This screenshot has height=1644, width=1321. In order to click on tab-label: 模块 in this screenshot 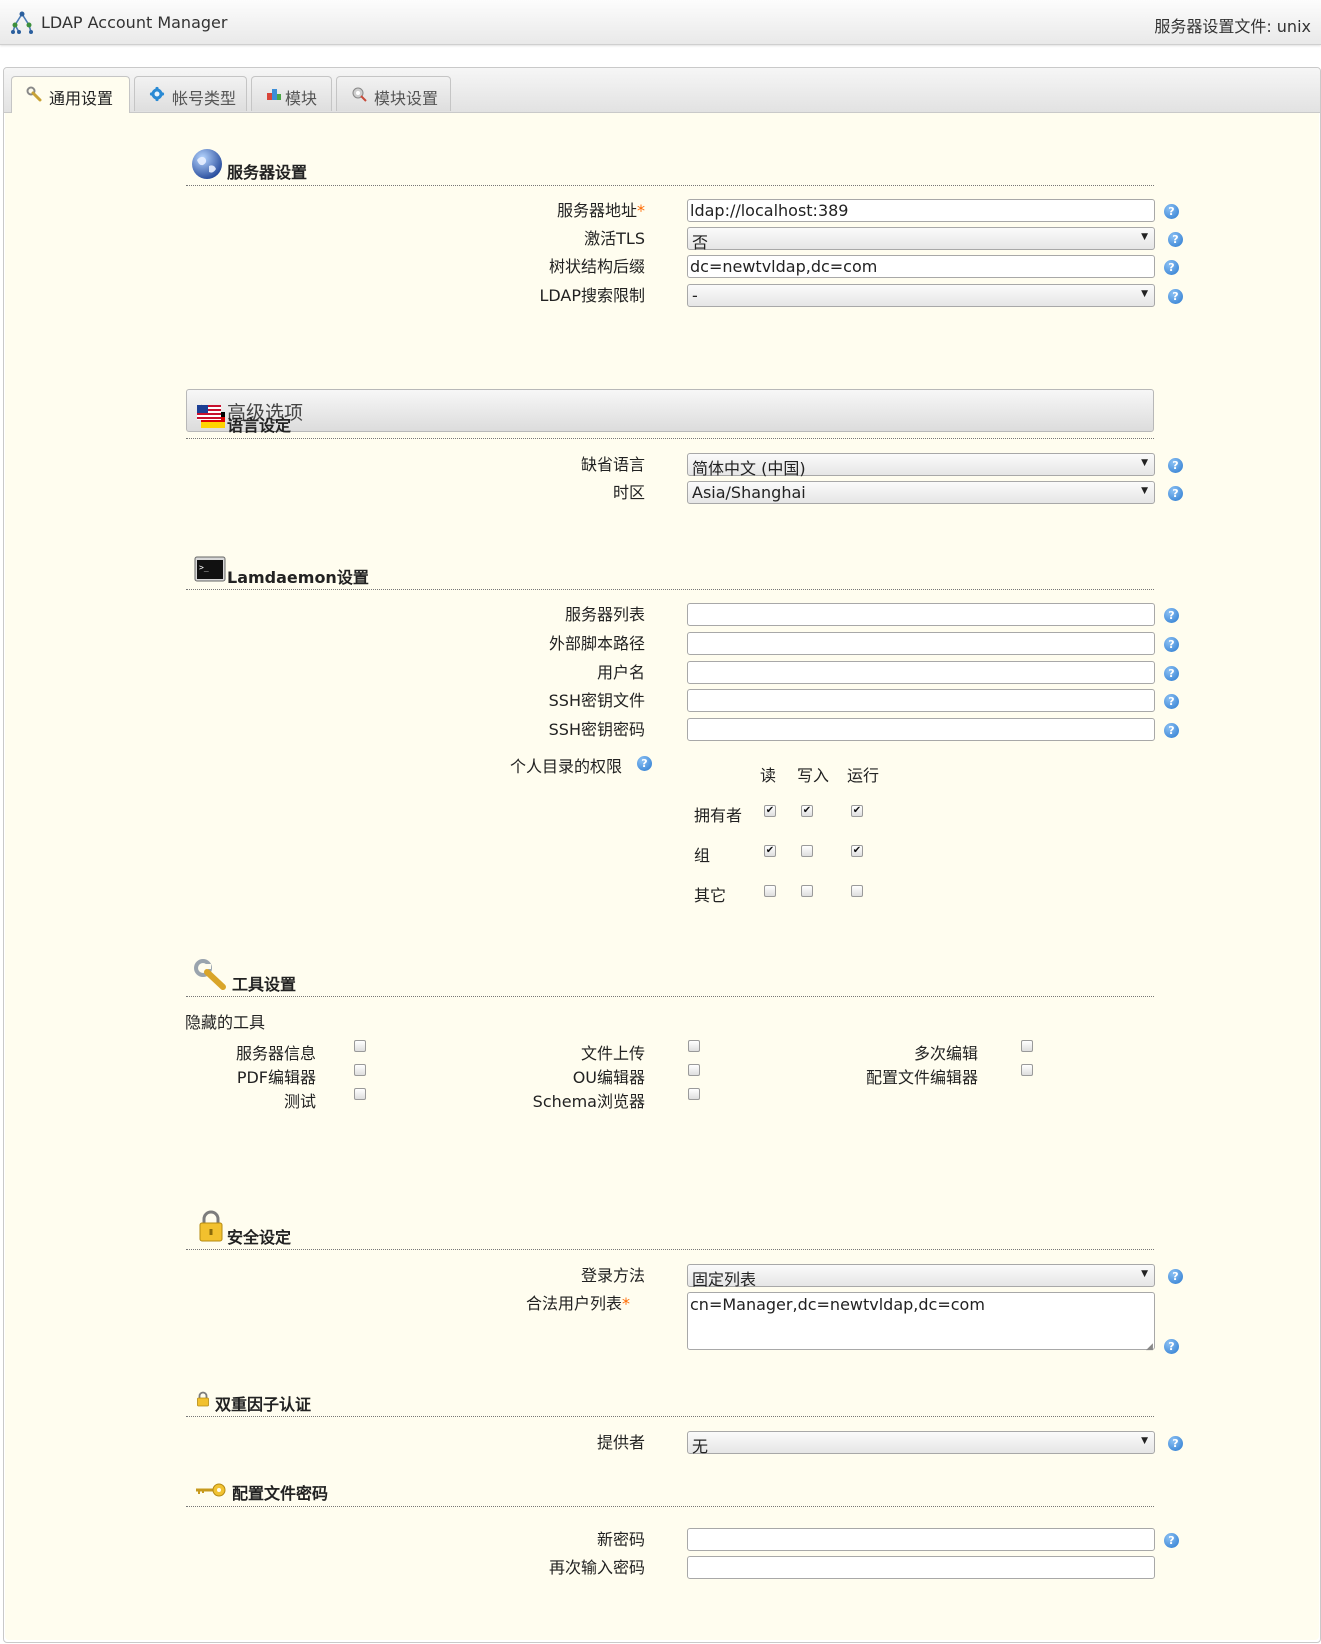, I will do `click(301, 98)`.